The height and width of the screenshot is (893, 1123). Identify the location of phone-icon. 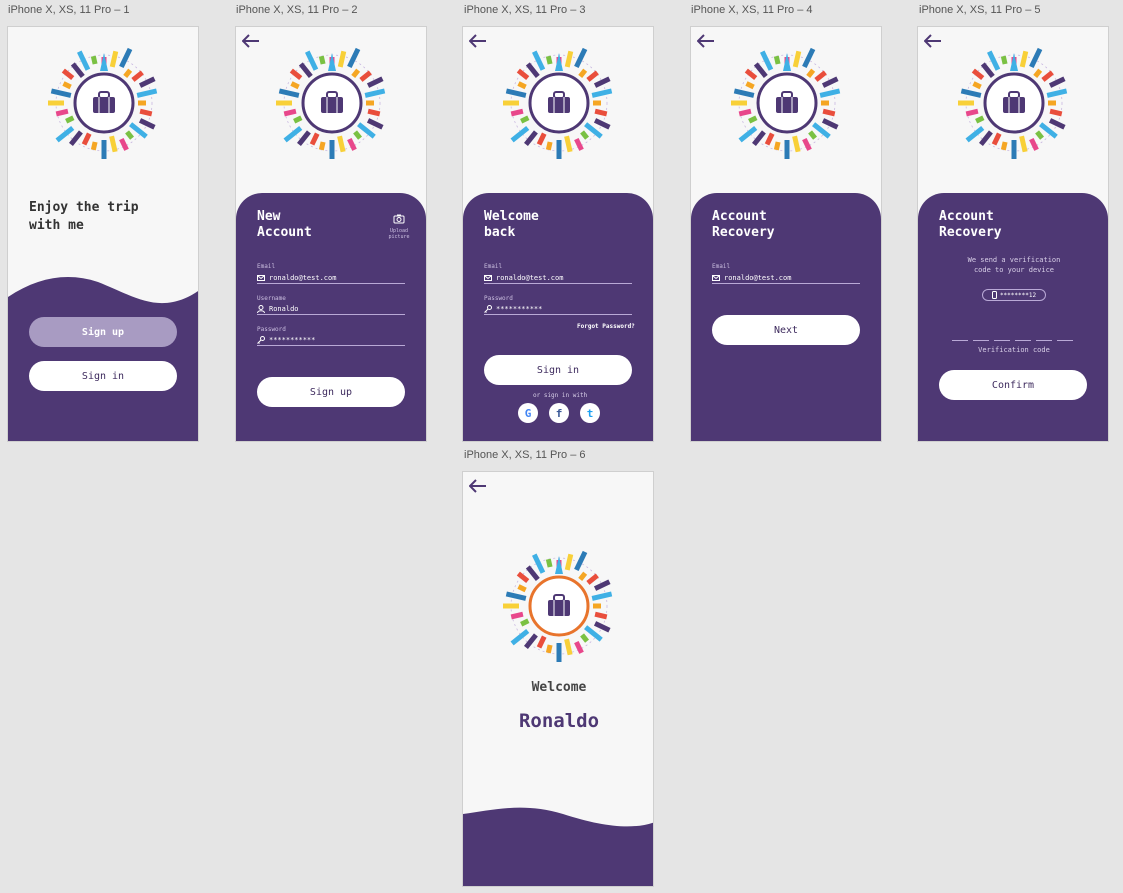
(994, 295).